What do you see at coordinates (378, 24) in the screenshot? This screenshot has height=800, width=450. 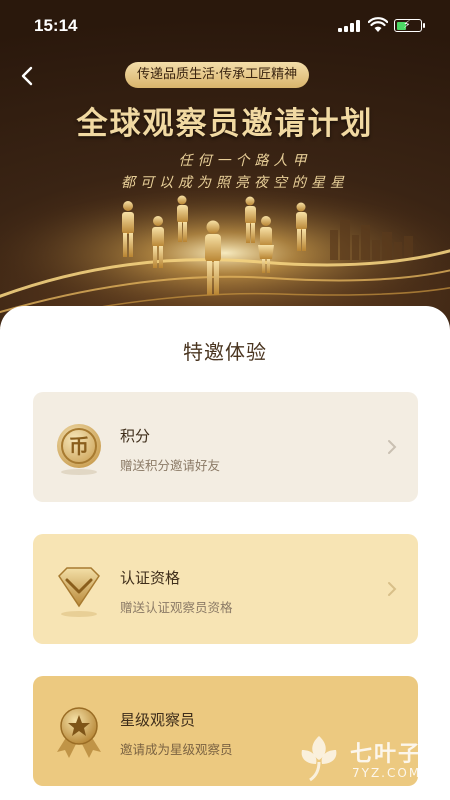 I see `wifi-icon` at bounding box center [378, 24].